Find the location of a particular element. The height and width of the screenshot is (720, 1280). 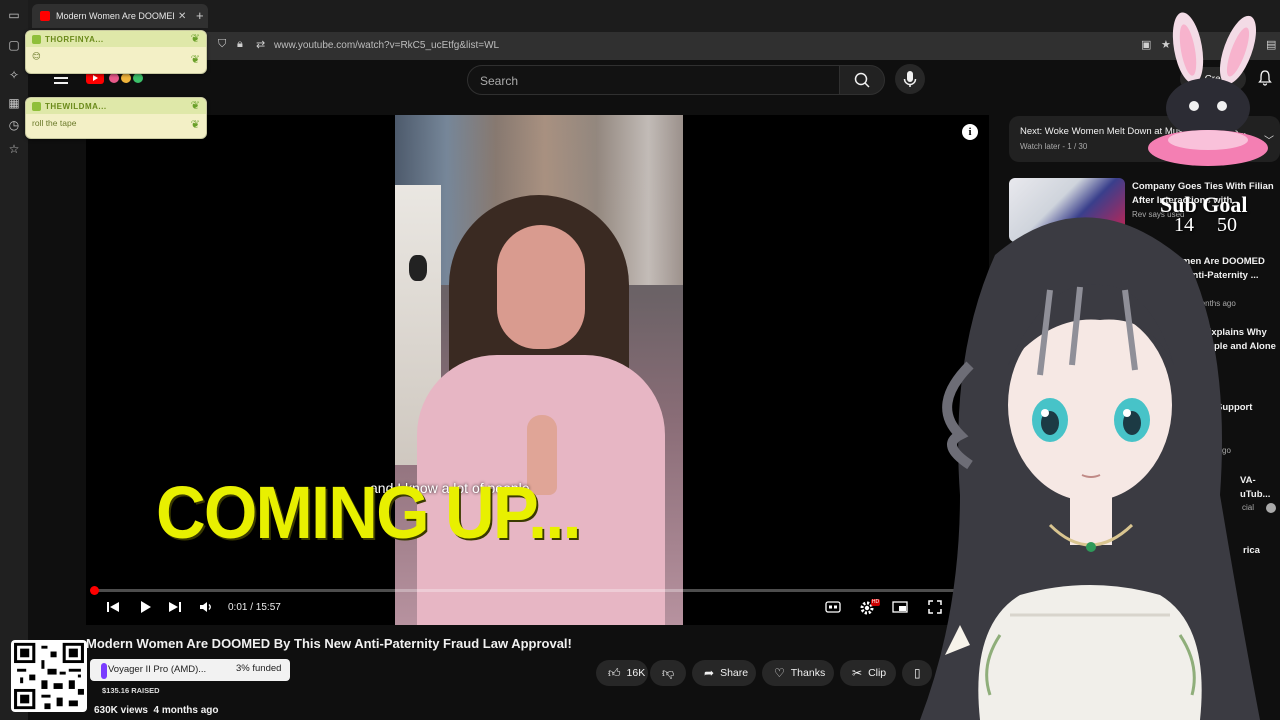

progress-scrubber is located at coordinates (94, 590).